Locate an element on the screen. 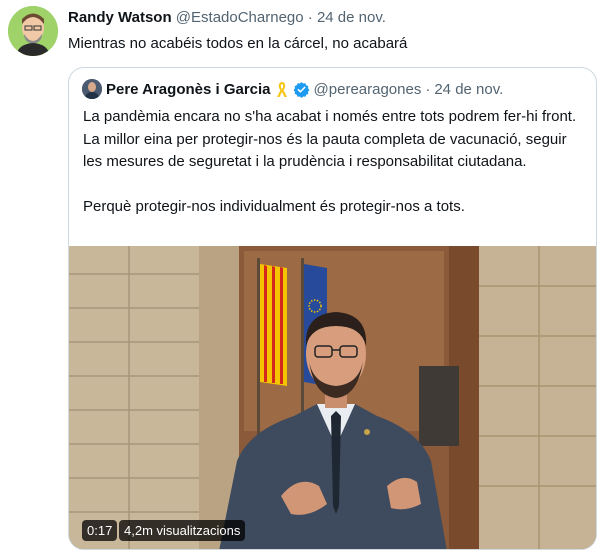 The height and width of the screenshot is (554, 605). video-views-badge: 4,2m visualitzacions is located at coordinates (182, 530).